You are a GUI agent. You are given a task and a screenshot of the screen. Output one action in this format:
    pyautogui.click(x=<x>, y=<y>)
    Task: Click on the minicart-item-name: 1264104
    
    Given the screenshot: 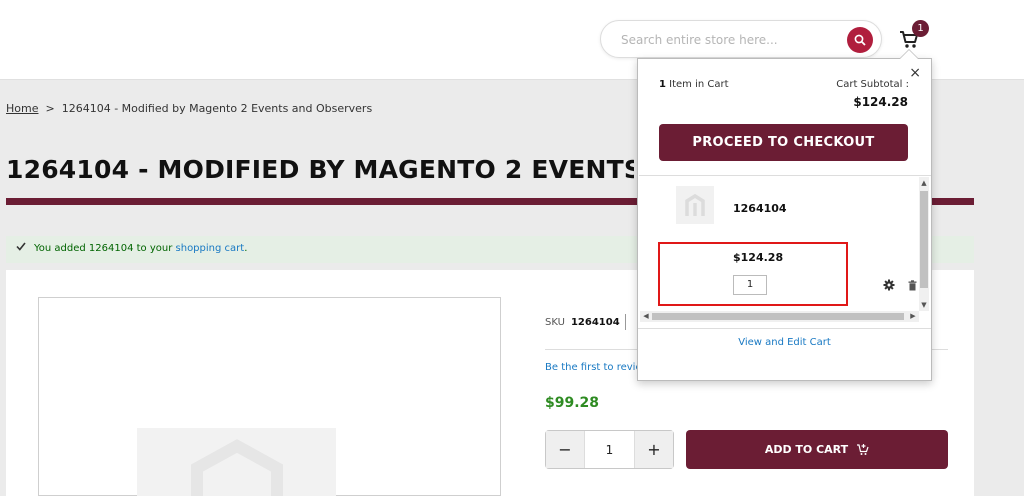 What is the action you would take?
    pyautogui.click(x=760, y=208)
    